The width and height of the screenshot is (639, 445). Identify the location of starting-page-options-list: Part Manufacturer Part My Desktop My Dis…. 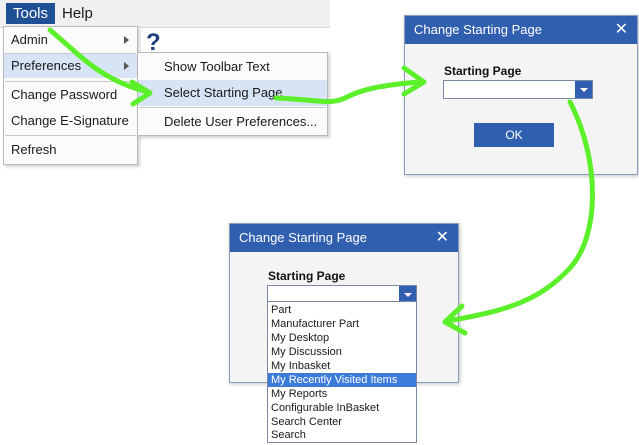
(342, 372).